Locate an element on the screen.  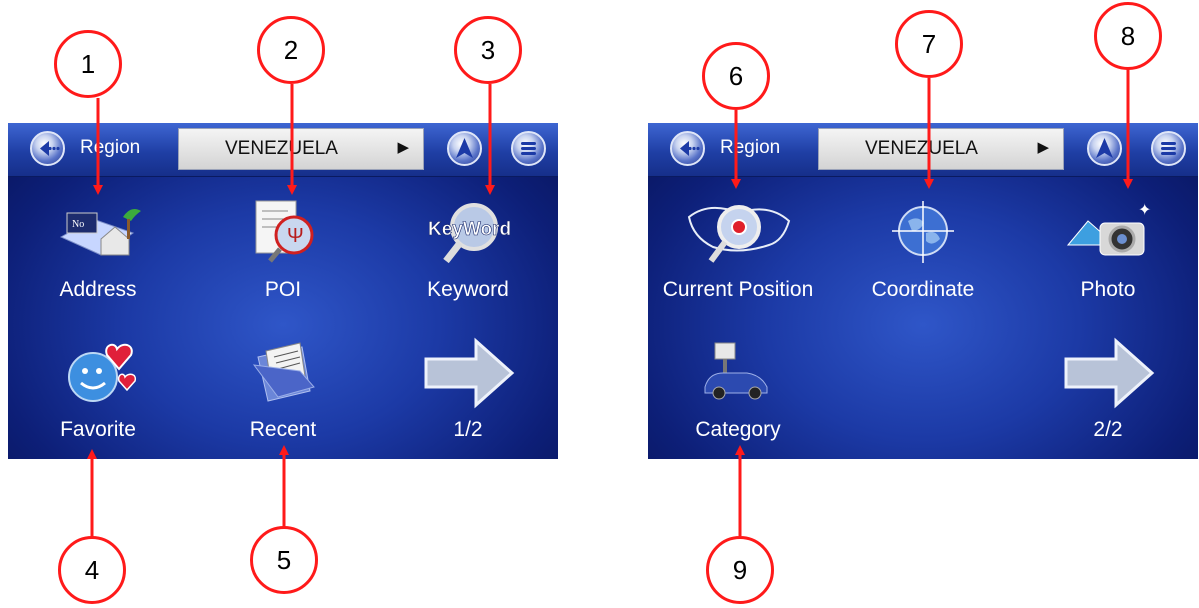
callout-3: 3 is located at coordinates (488, 50).